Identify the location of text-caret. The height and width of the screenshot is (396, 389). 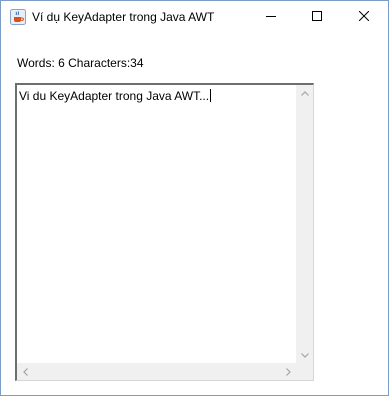
(211, 95).